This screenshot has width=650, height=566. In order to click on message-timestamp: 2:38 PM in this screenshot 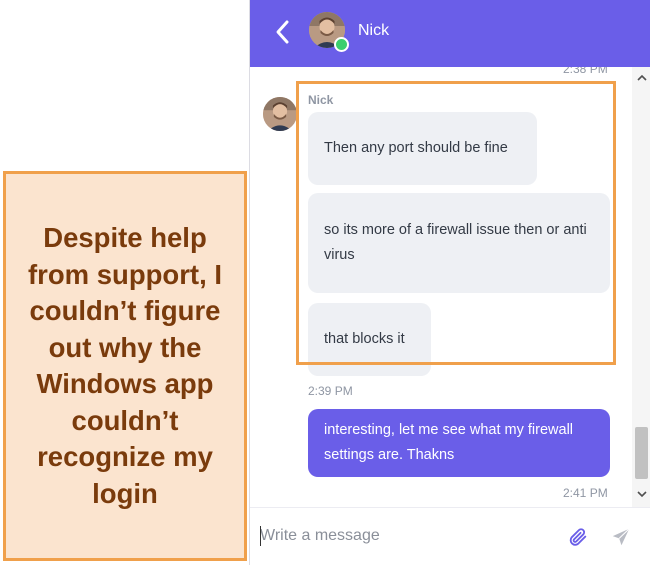, I will do `click(585, 71)`.